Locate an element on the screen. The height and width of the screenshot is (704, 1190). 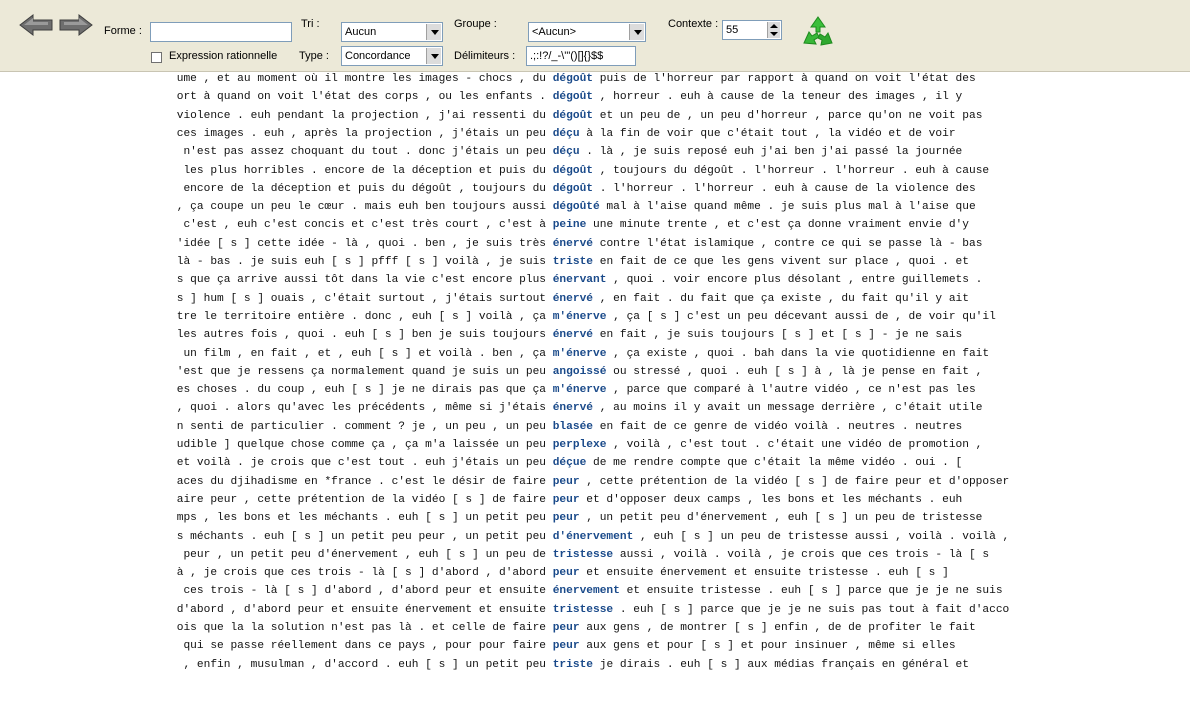
keyword: d'énervement is located at coordinates (593, 537).